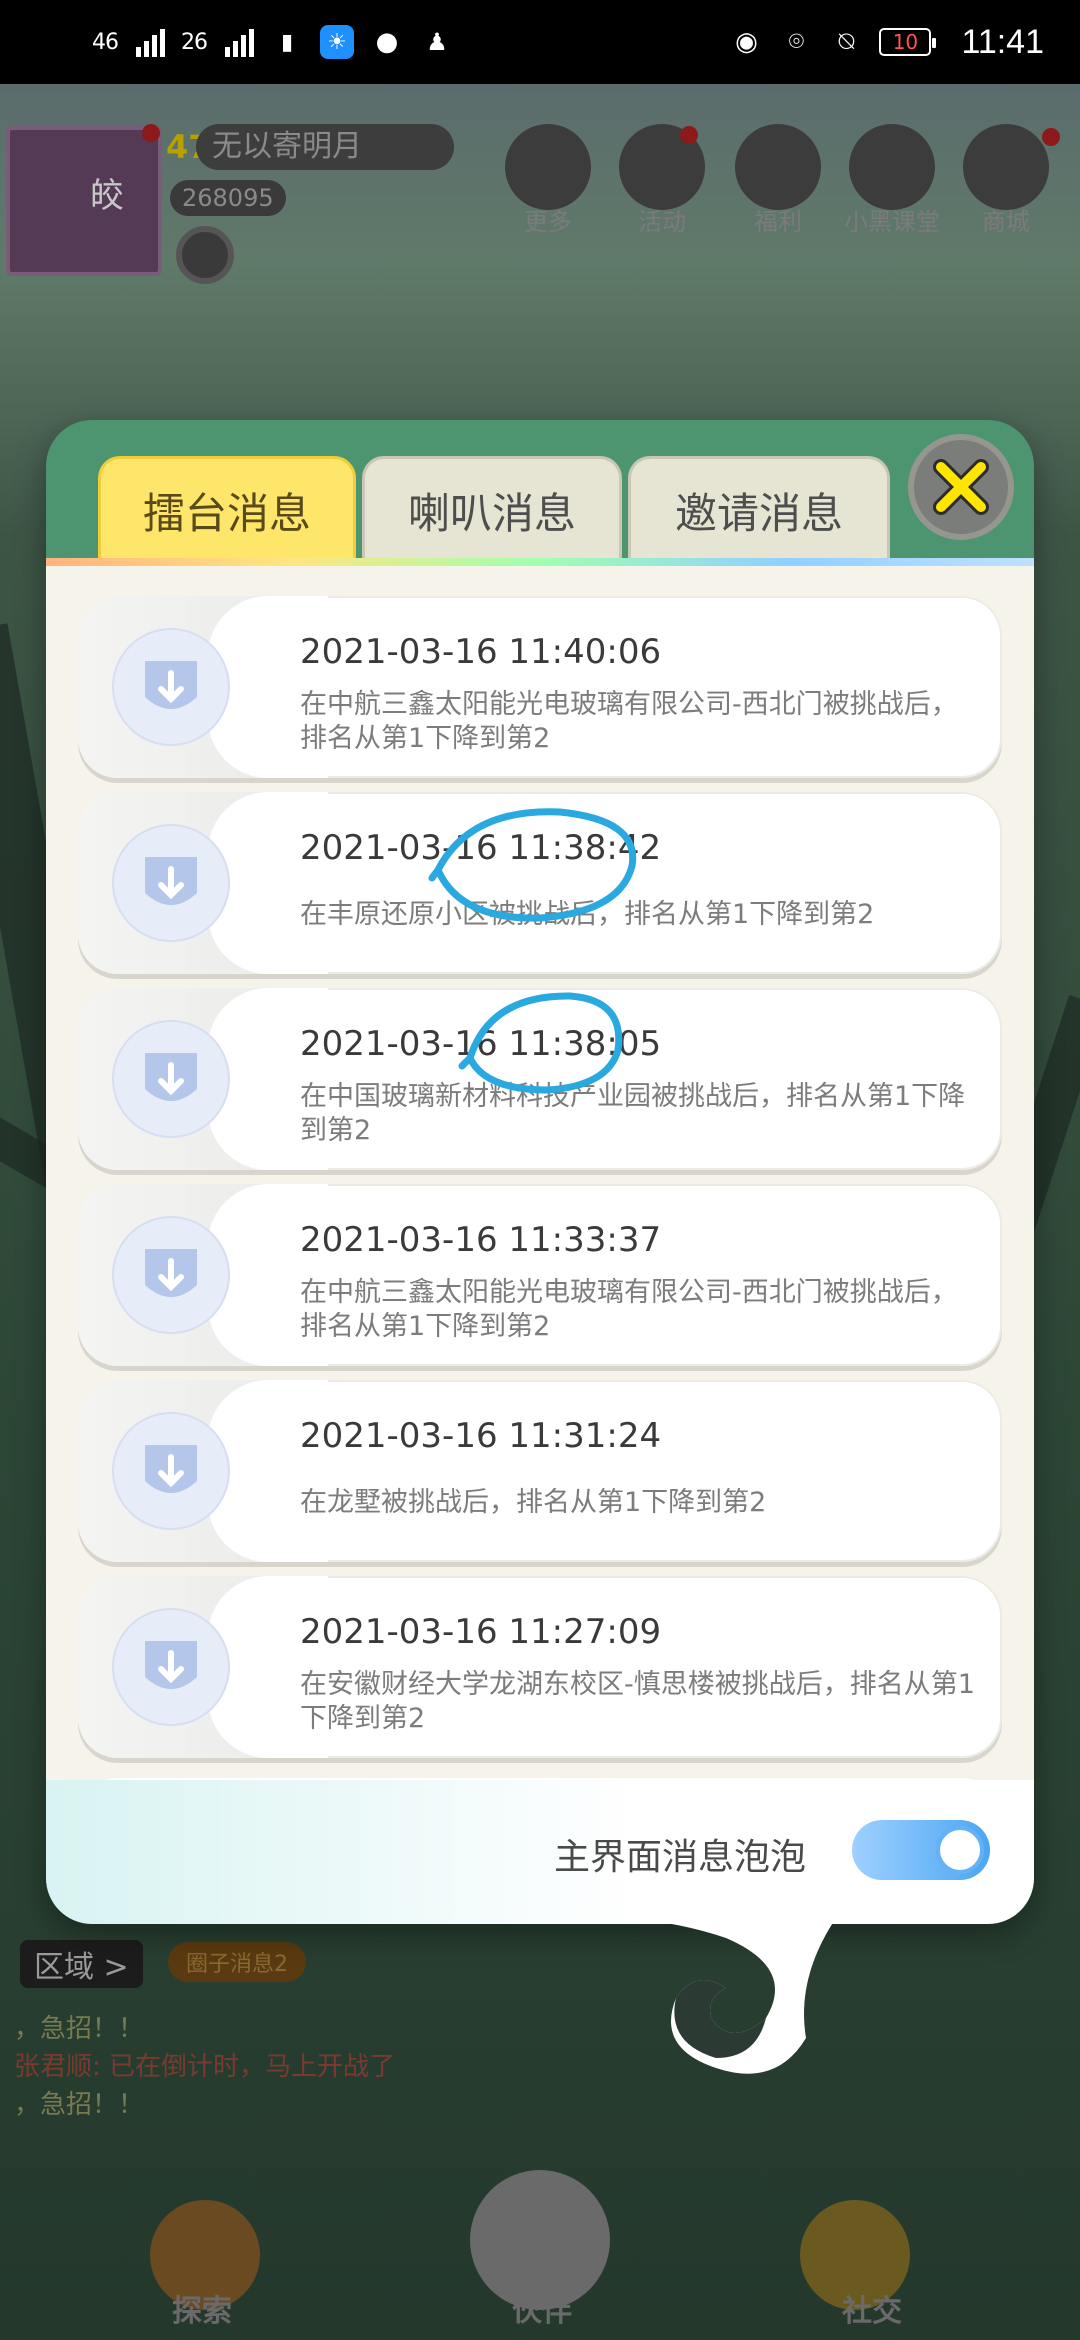 The image size is (1080, 2340). What do you see at coordinates (746, 42) in the screenshot?
I see `eye-icon: ◉` at bounding box center [746, 42].